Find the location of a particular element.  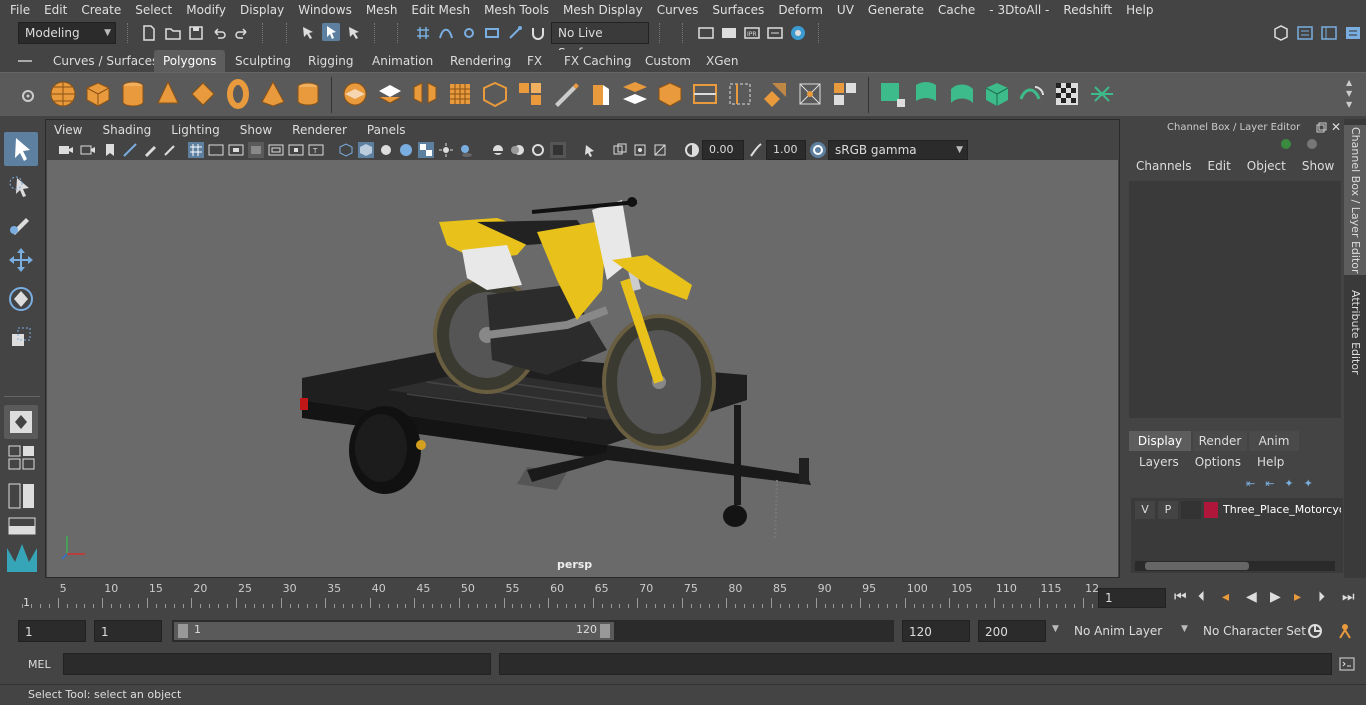

panel-menu-panels: Panels is located at coordinates (388, 130).